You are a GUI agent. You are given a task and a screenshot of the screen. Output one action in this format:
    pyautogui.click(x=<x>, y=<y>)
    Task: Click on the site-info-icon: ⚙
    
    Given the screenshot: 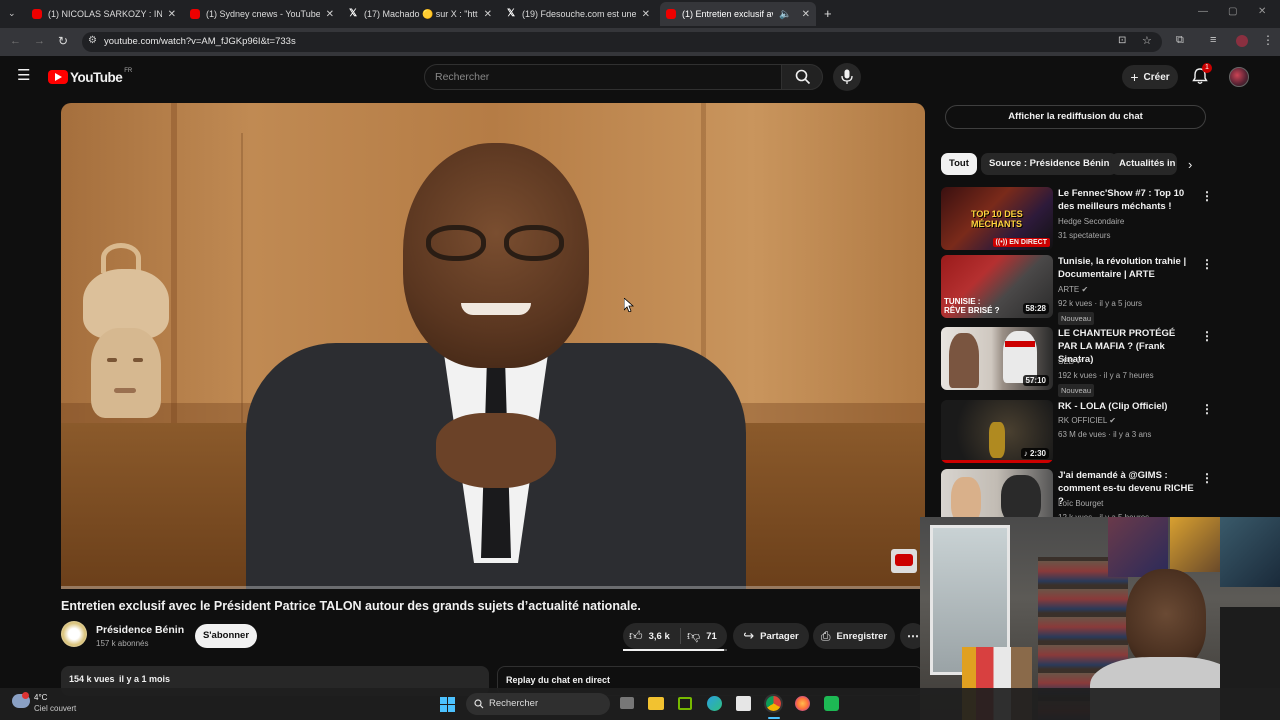 What is the action you would take?
    pyautogui.click(x=92, y=40)
    